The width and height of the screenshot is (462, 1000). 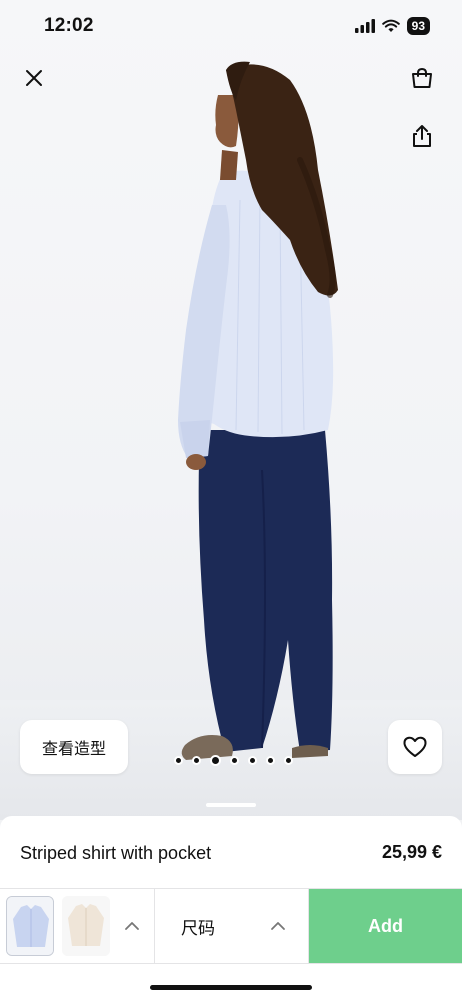 I want to click on product-price: 25,99 €, so click(x=411, y=852).